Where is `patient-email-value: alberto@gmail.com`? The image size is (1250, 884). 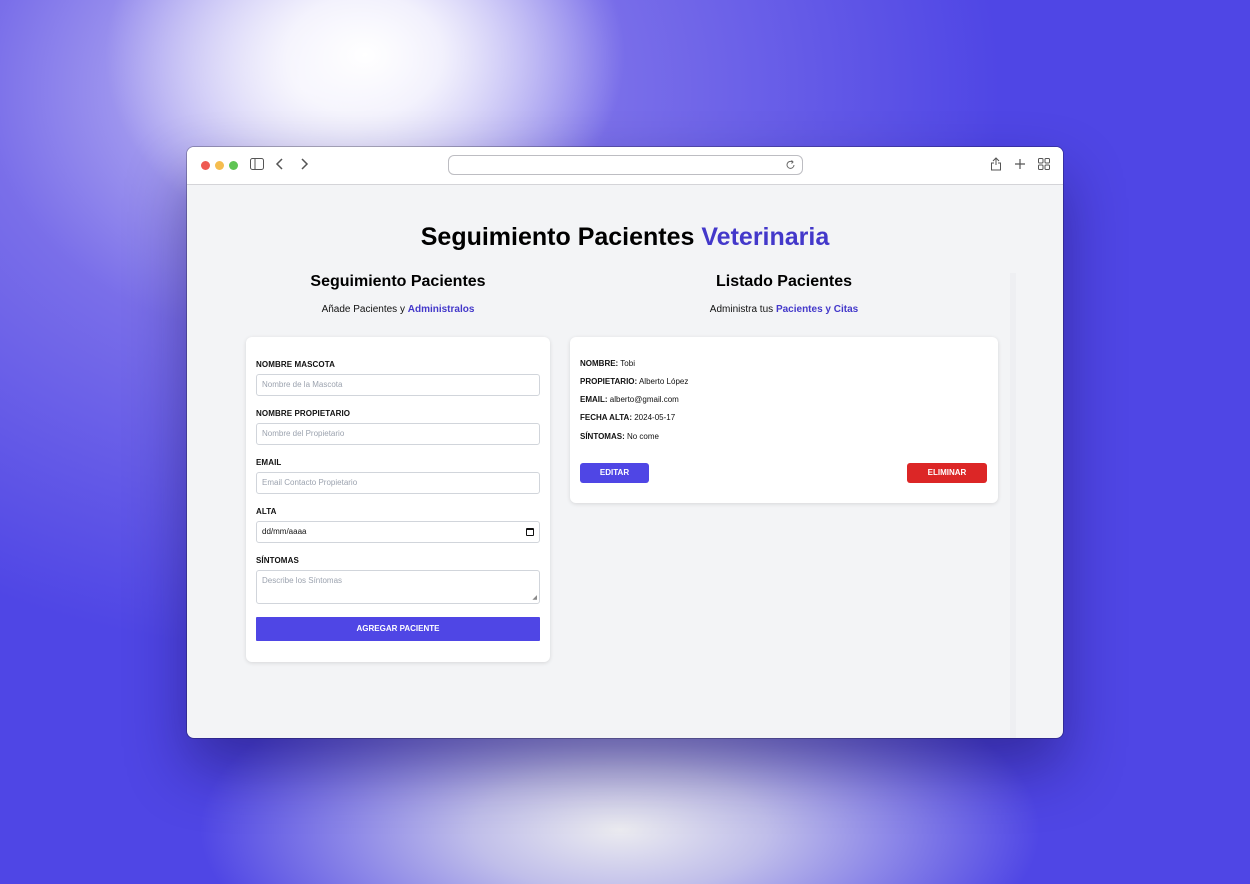 patient-email-value: alberto@gmail.com is located at coordinates (644, 399).